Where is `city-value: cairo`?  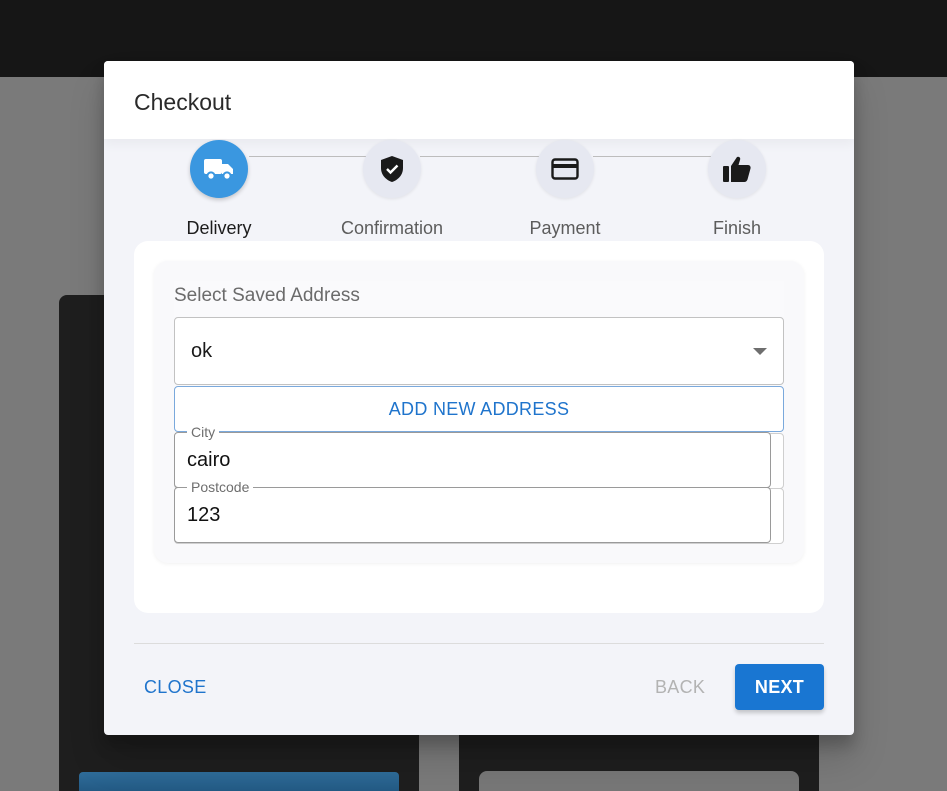
city-value: cairo is located at coordinates (209, 460).